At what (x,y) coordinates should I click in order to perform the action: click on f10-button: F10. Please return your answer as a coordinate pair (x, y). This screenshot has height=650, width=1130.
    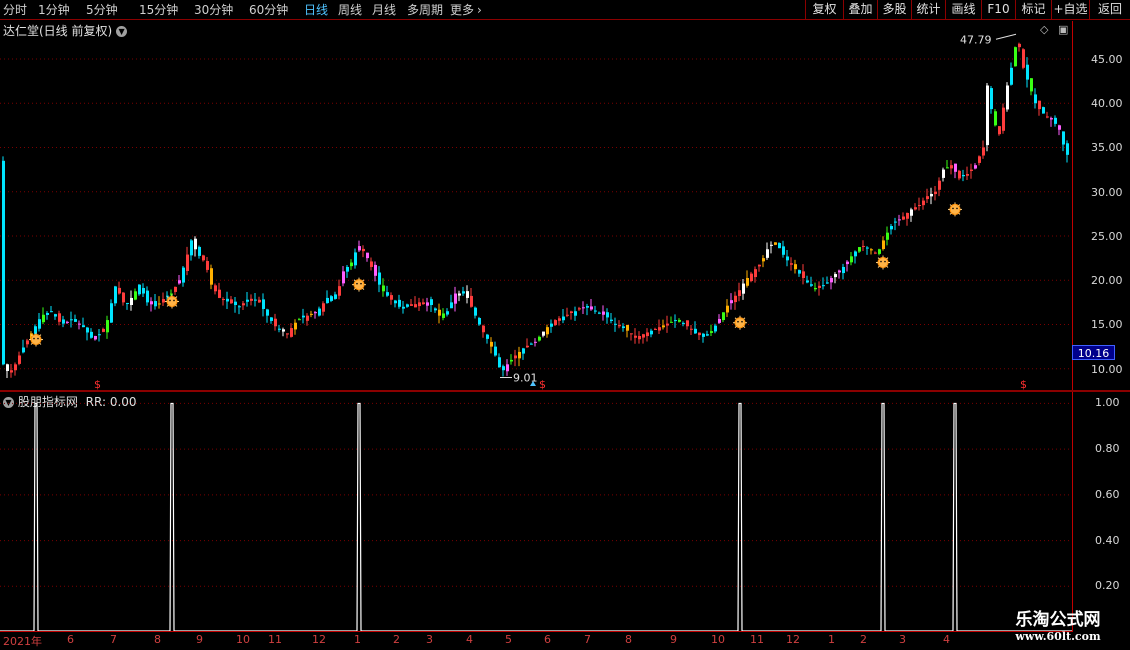
    Looking at the image, I should click on (998, 10).